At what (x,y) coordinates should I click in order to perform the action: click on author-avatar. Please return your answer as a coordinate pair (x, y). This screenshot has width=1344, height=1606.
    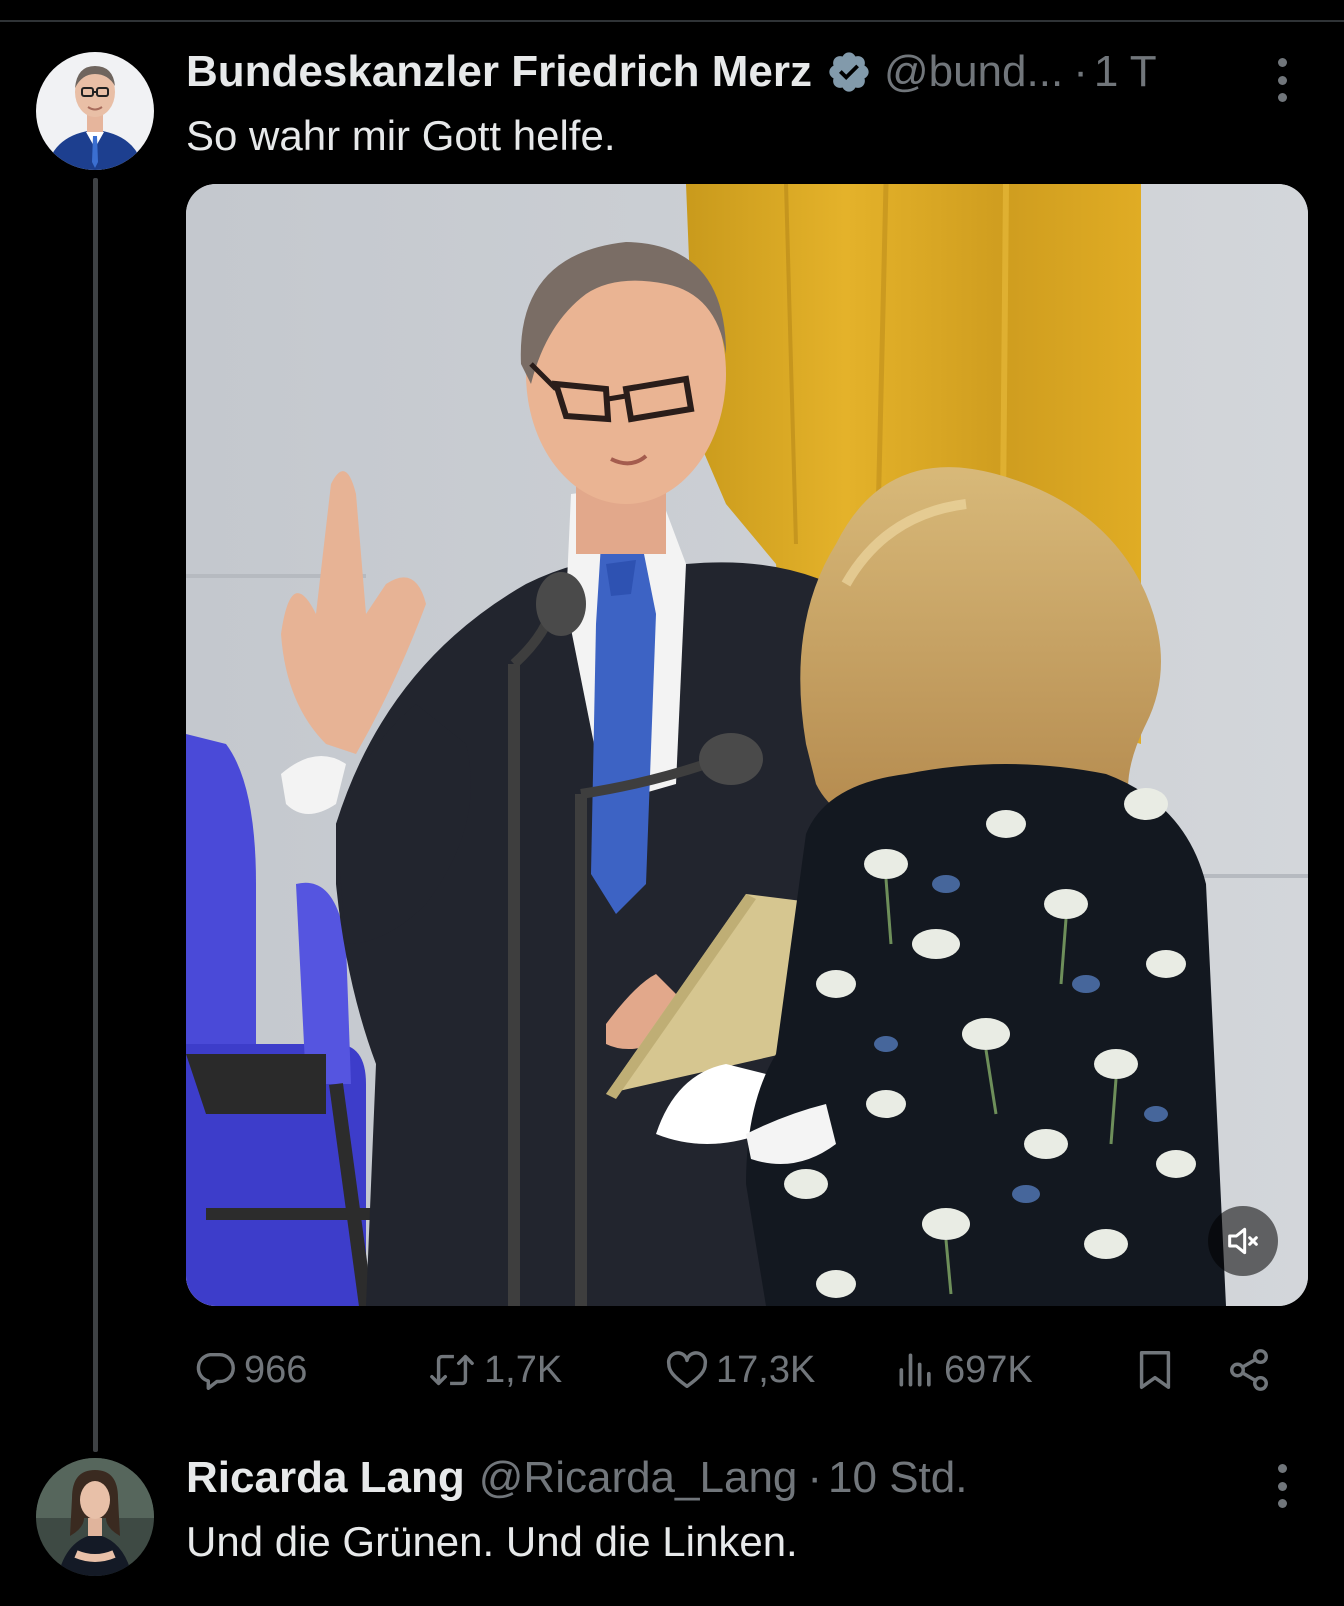
    Looking at the image, I should click on (95, 111).